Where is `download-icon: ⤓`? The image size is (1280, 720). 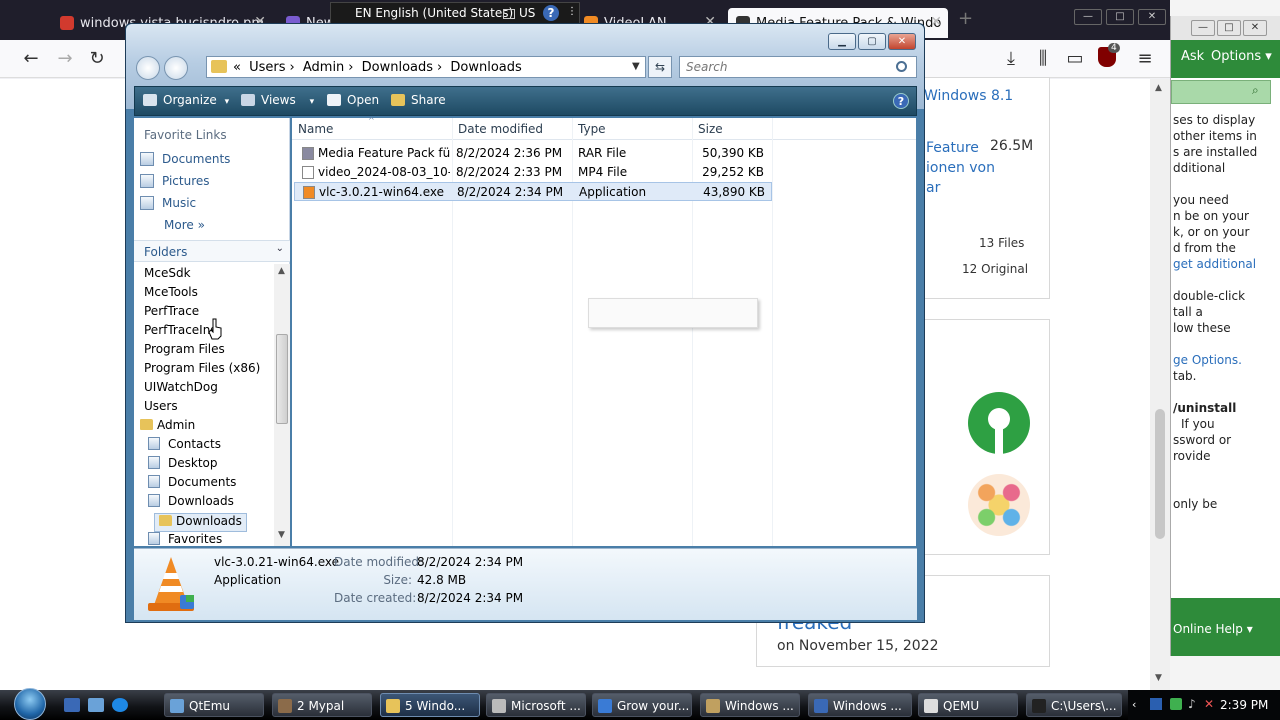
download-icon: ⤓ is located at coordinates (1011, 59).